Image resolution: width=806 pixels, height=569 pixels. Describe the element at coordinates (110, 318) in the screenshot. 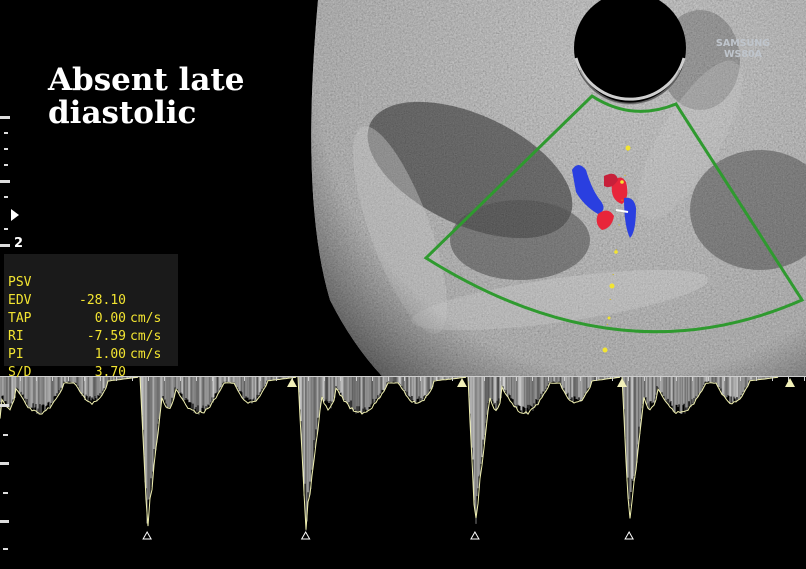

I see `measurement-value: 0.00` at that location.